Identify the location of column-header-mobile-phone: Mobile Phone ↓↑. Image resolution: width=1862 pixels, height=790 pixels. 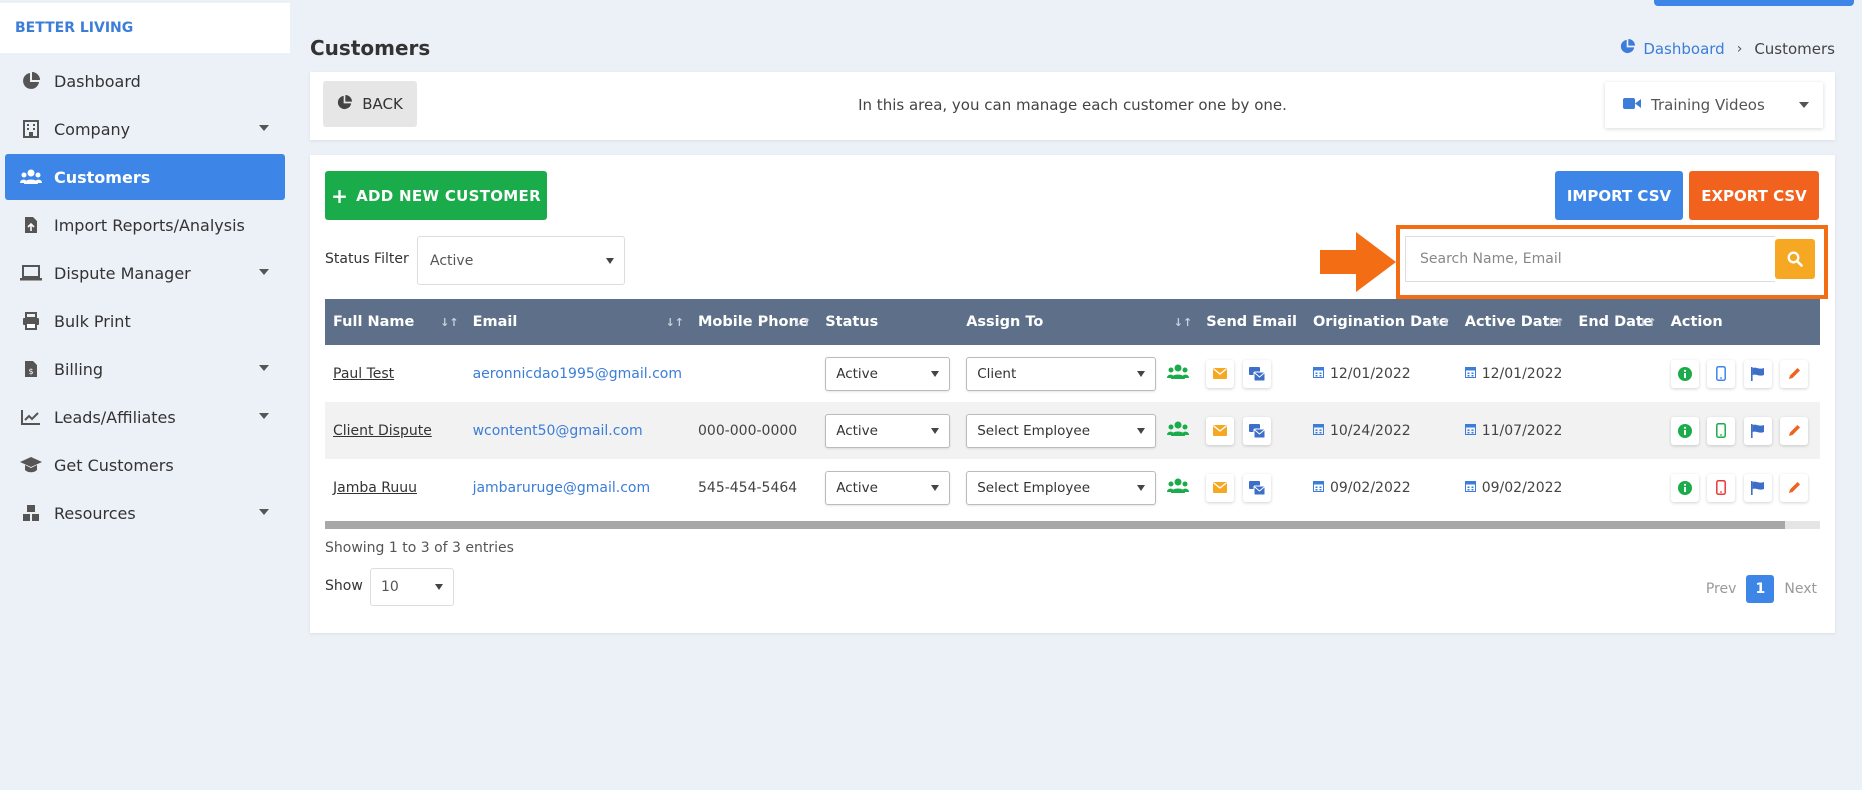
(753, 322).